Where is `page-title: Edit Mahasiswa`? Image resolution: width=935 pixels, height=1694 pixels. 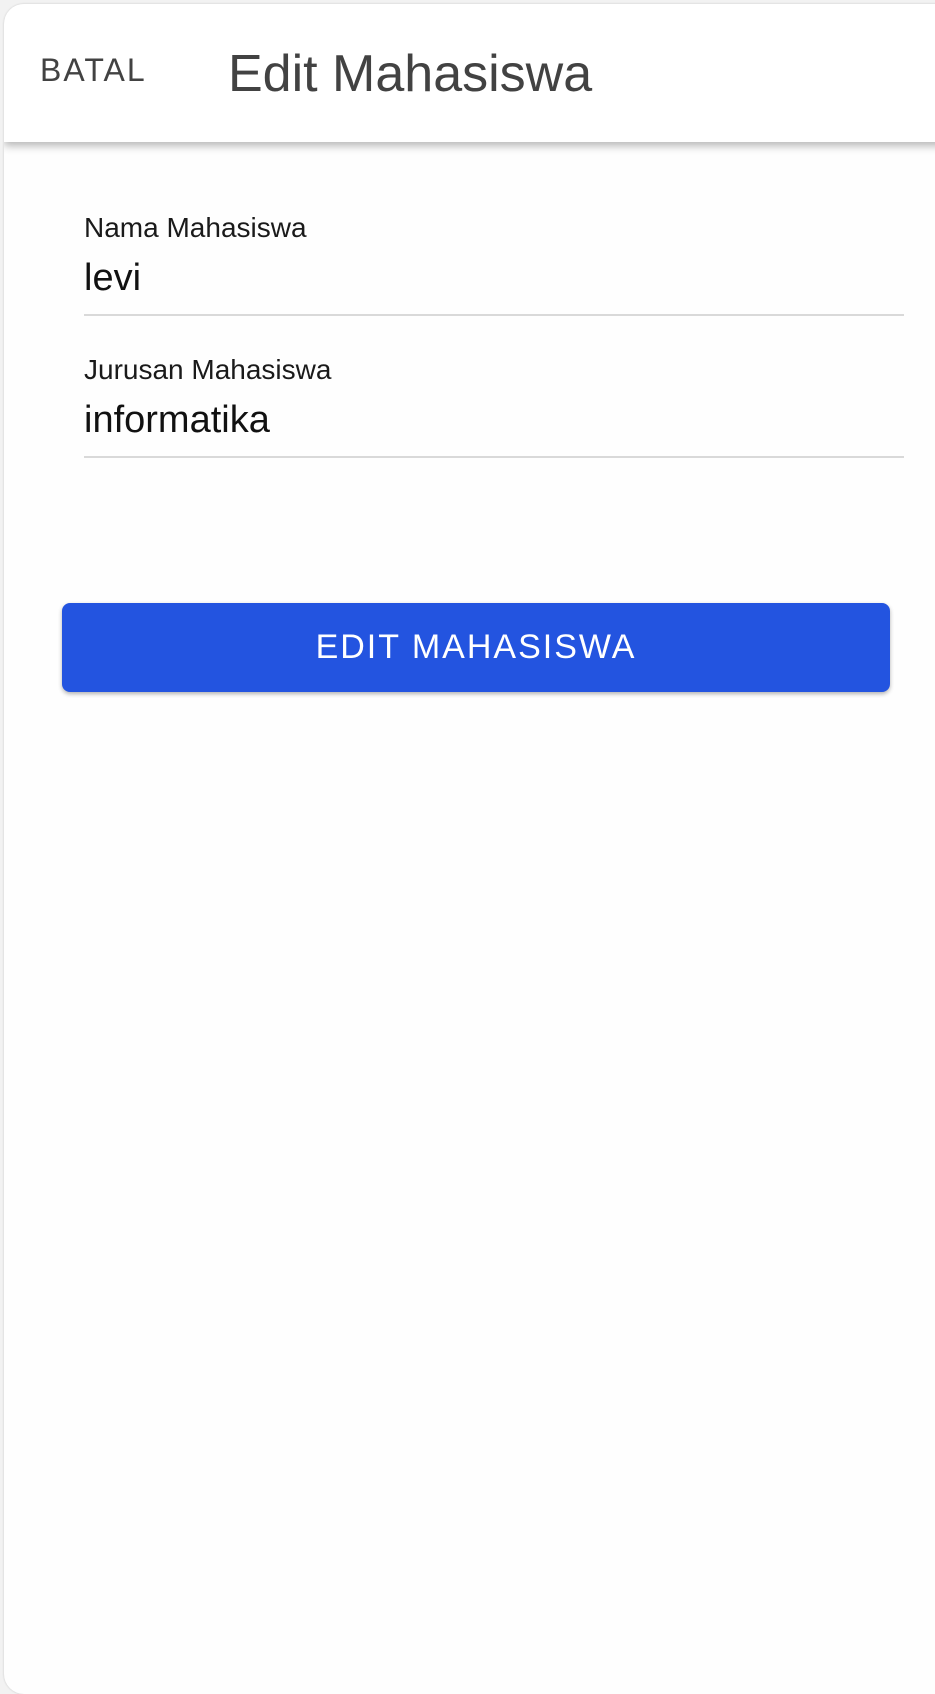
page-title: Edit Mahasiswa is located at coordinates (410, 74).